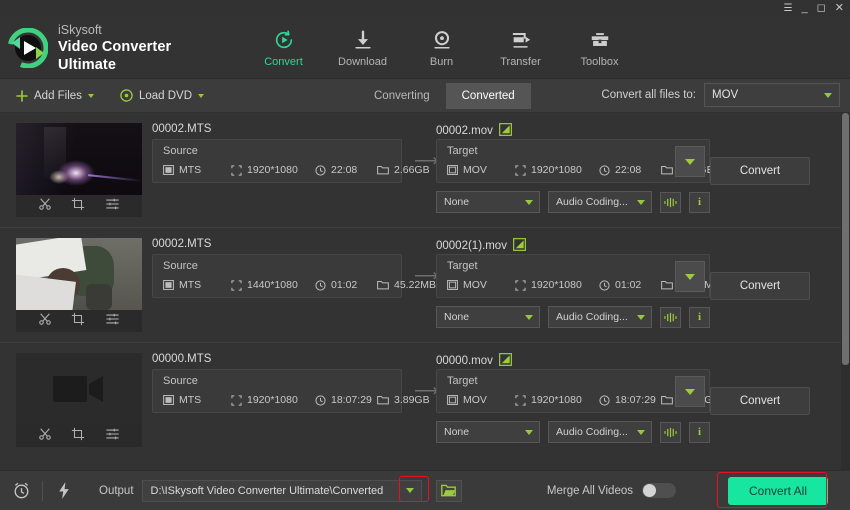 The image size is (850, 510). What do you see at coordinates (488, 96) in the screenshot?
I see `tab-converted: Converted` at bounding box center [488, 96].